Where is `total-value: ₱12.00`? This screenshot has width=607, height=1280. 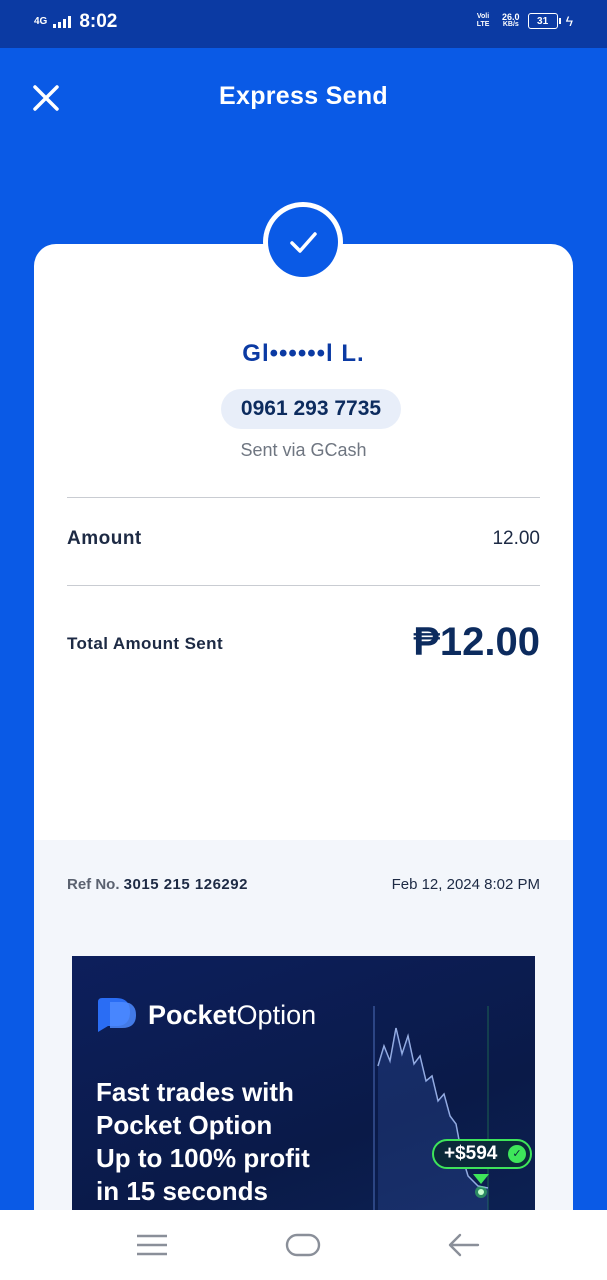 total-value: ₱12.00 is located at coordinates (476, 642).